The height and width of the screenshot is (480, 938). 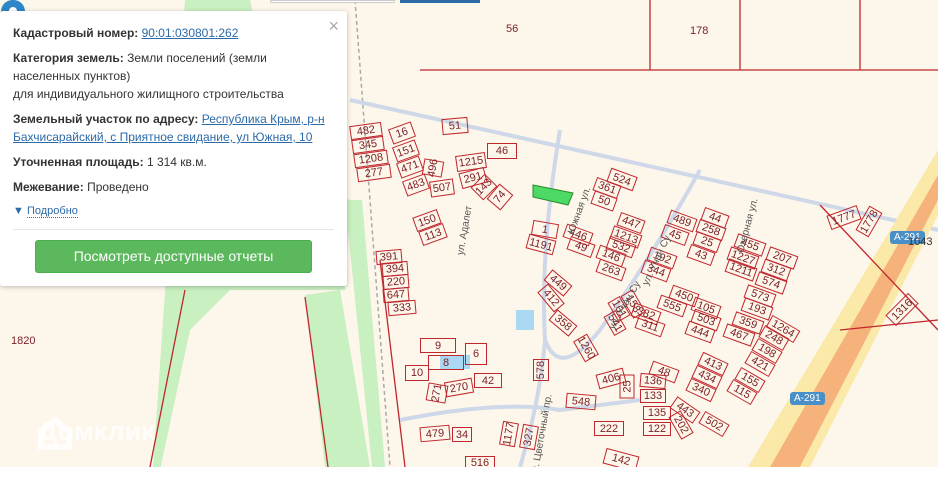 I want to click on parcel-516: 516, so click(x=480, y=461).